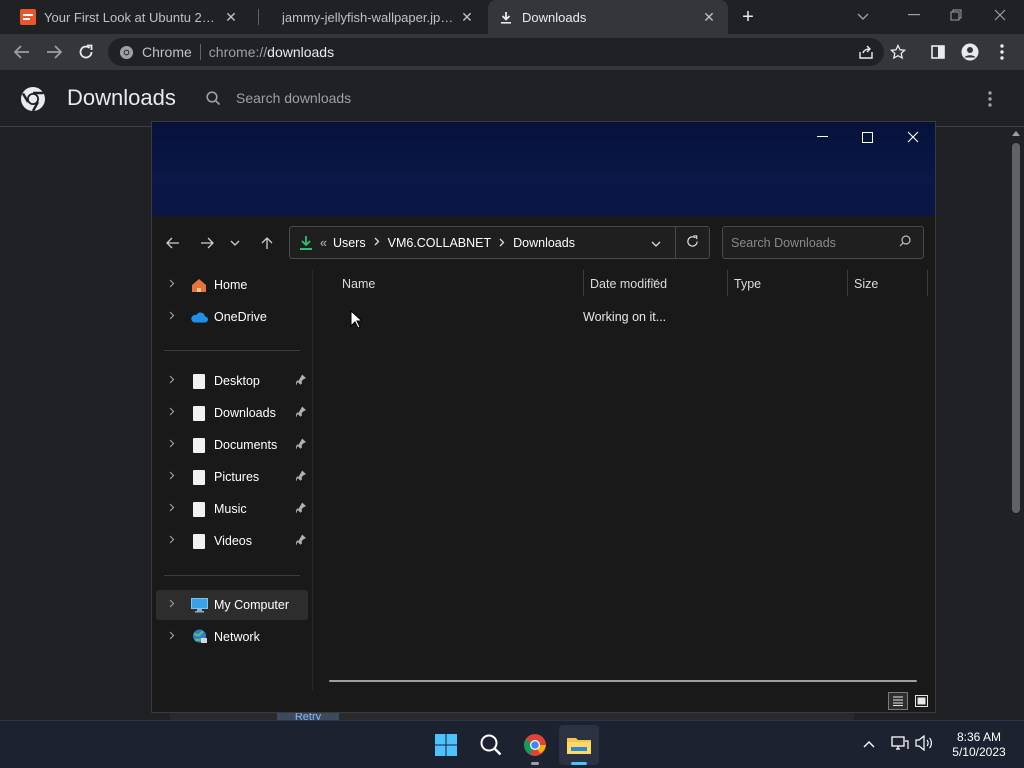 The height and width of the screenshot is (768, 1024). I want to click on explorer-titlebar, so click(543, 169).